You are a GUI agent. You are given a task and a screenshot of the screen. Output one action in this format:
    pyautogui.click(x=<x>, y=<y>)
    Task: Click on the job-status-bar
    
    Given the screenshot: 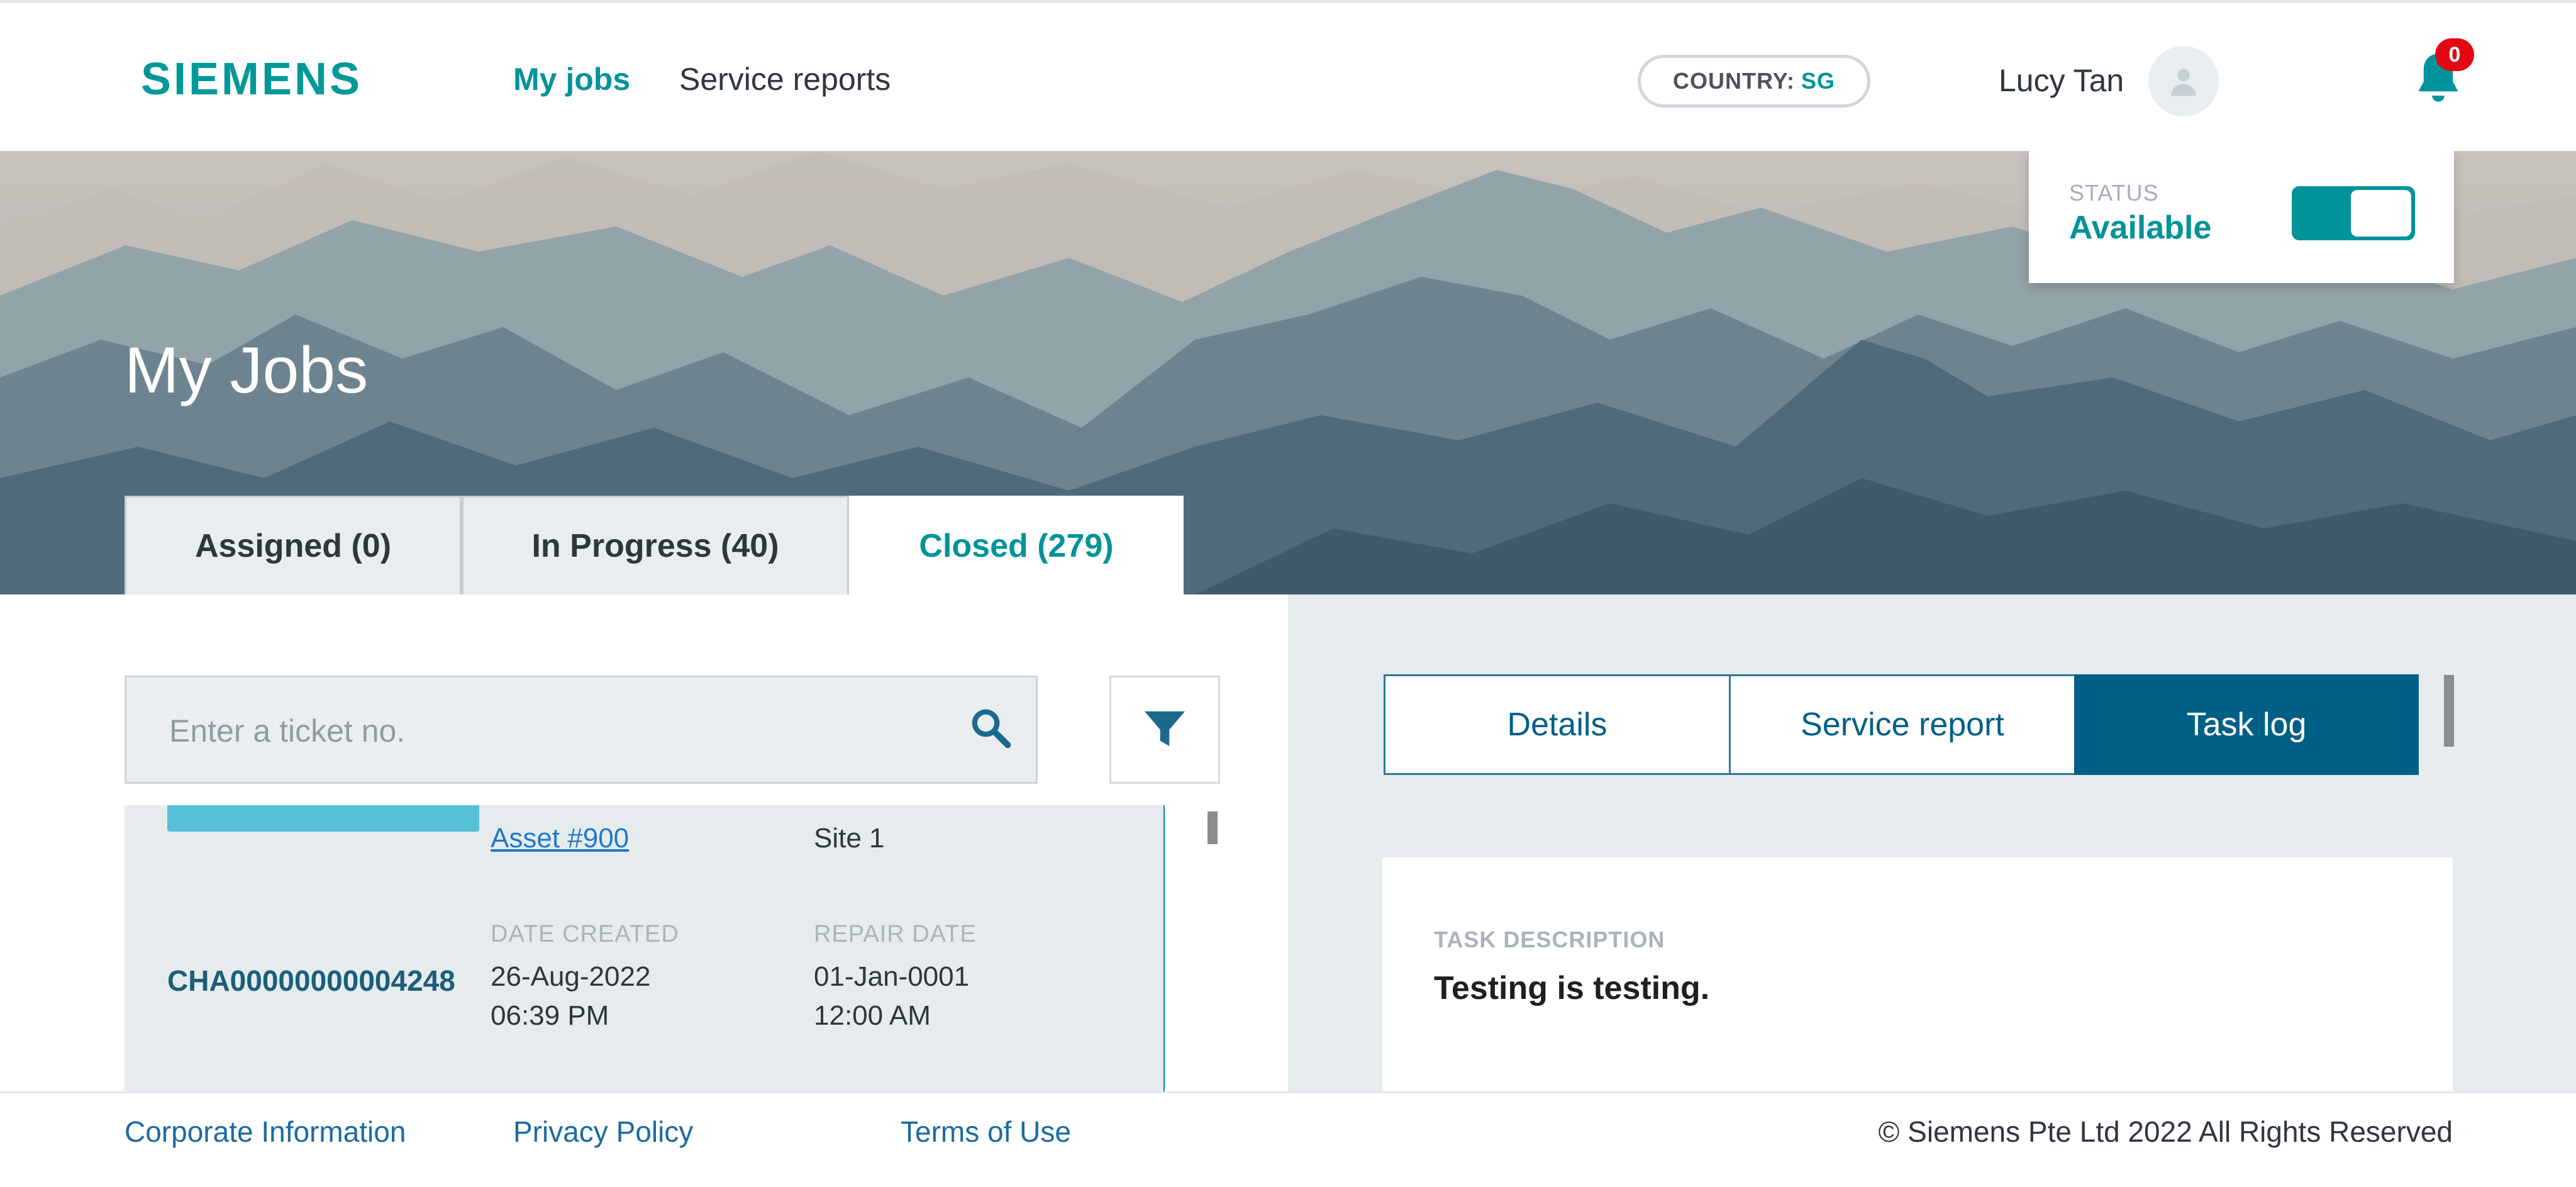 What is the action you would take?
    pyautogui.click(x=323, y=818)
    